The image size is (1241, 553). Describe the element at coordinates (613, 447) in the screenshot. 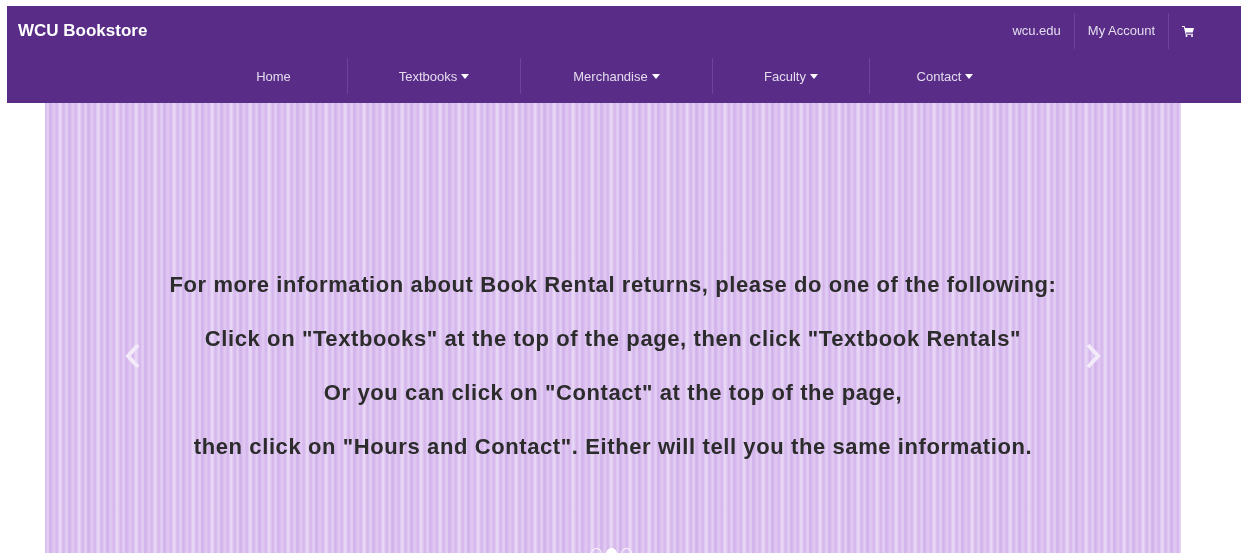

I see `slide-text: then click on "Hours and Contact". Either will tell you the same information.` at that location.